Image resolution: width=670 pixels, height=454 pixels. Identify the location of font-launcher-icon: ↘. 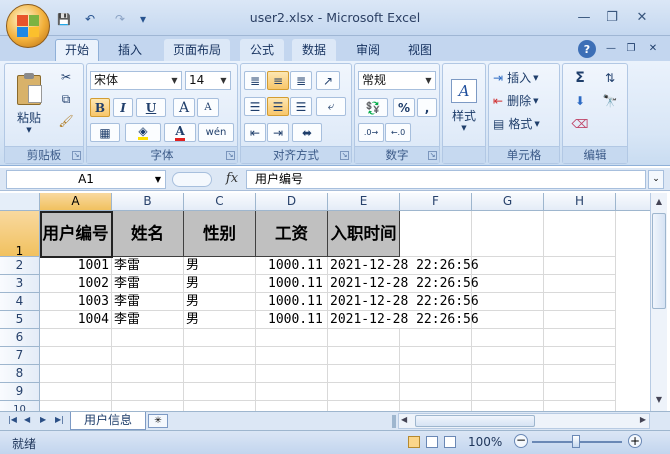
(230, 155).